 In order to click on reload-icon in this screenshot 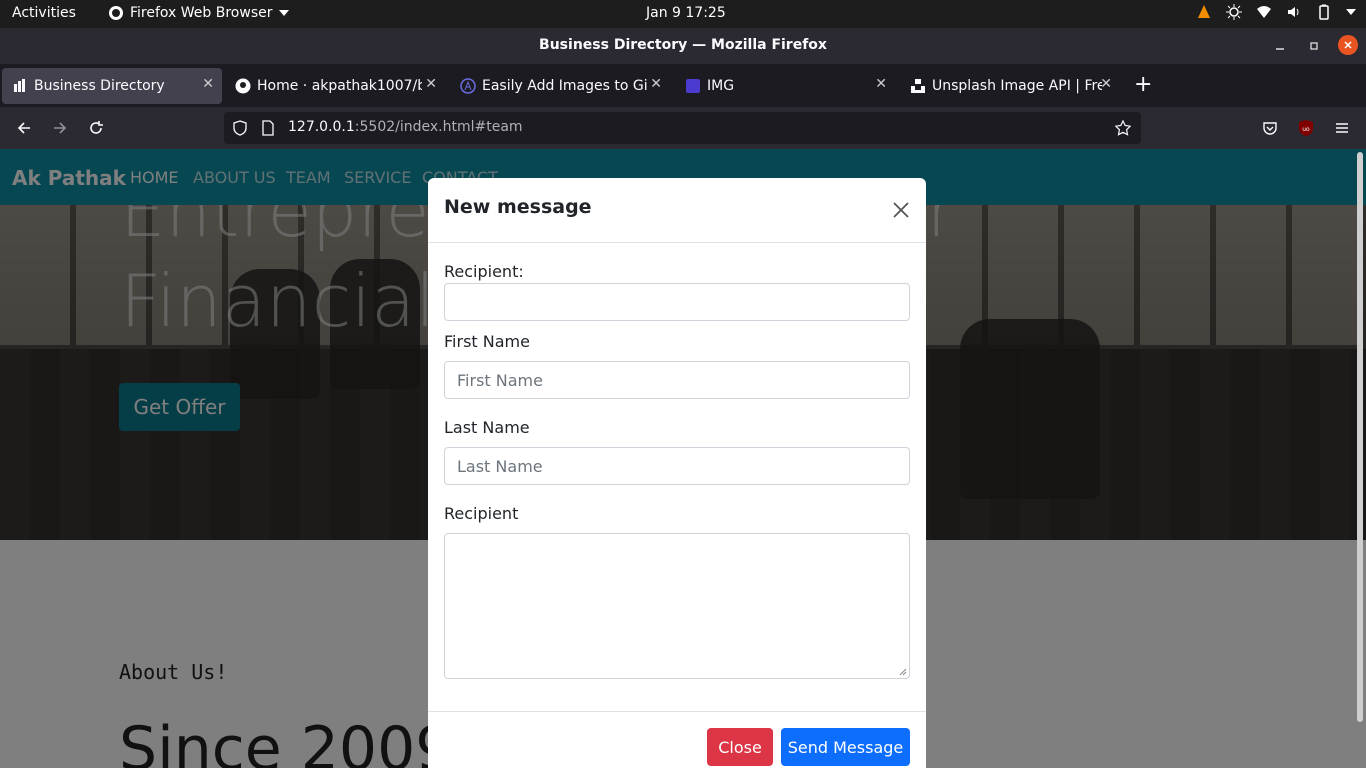, I will do `click(96, 127)`.